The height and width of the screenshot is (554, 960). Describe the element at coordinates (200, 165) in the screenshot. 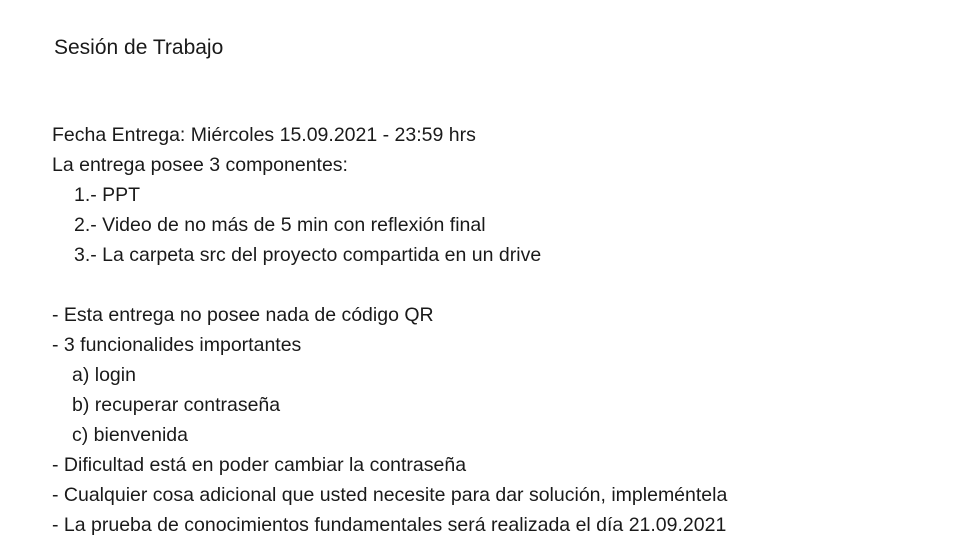

I see `components-intro: La entrega posee 3 componentes:` at that location.